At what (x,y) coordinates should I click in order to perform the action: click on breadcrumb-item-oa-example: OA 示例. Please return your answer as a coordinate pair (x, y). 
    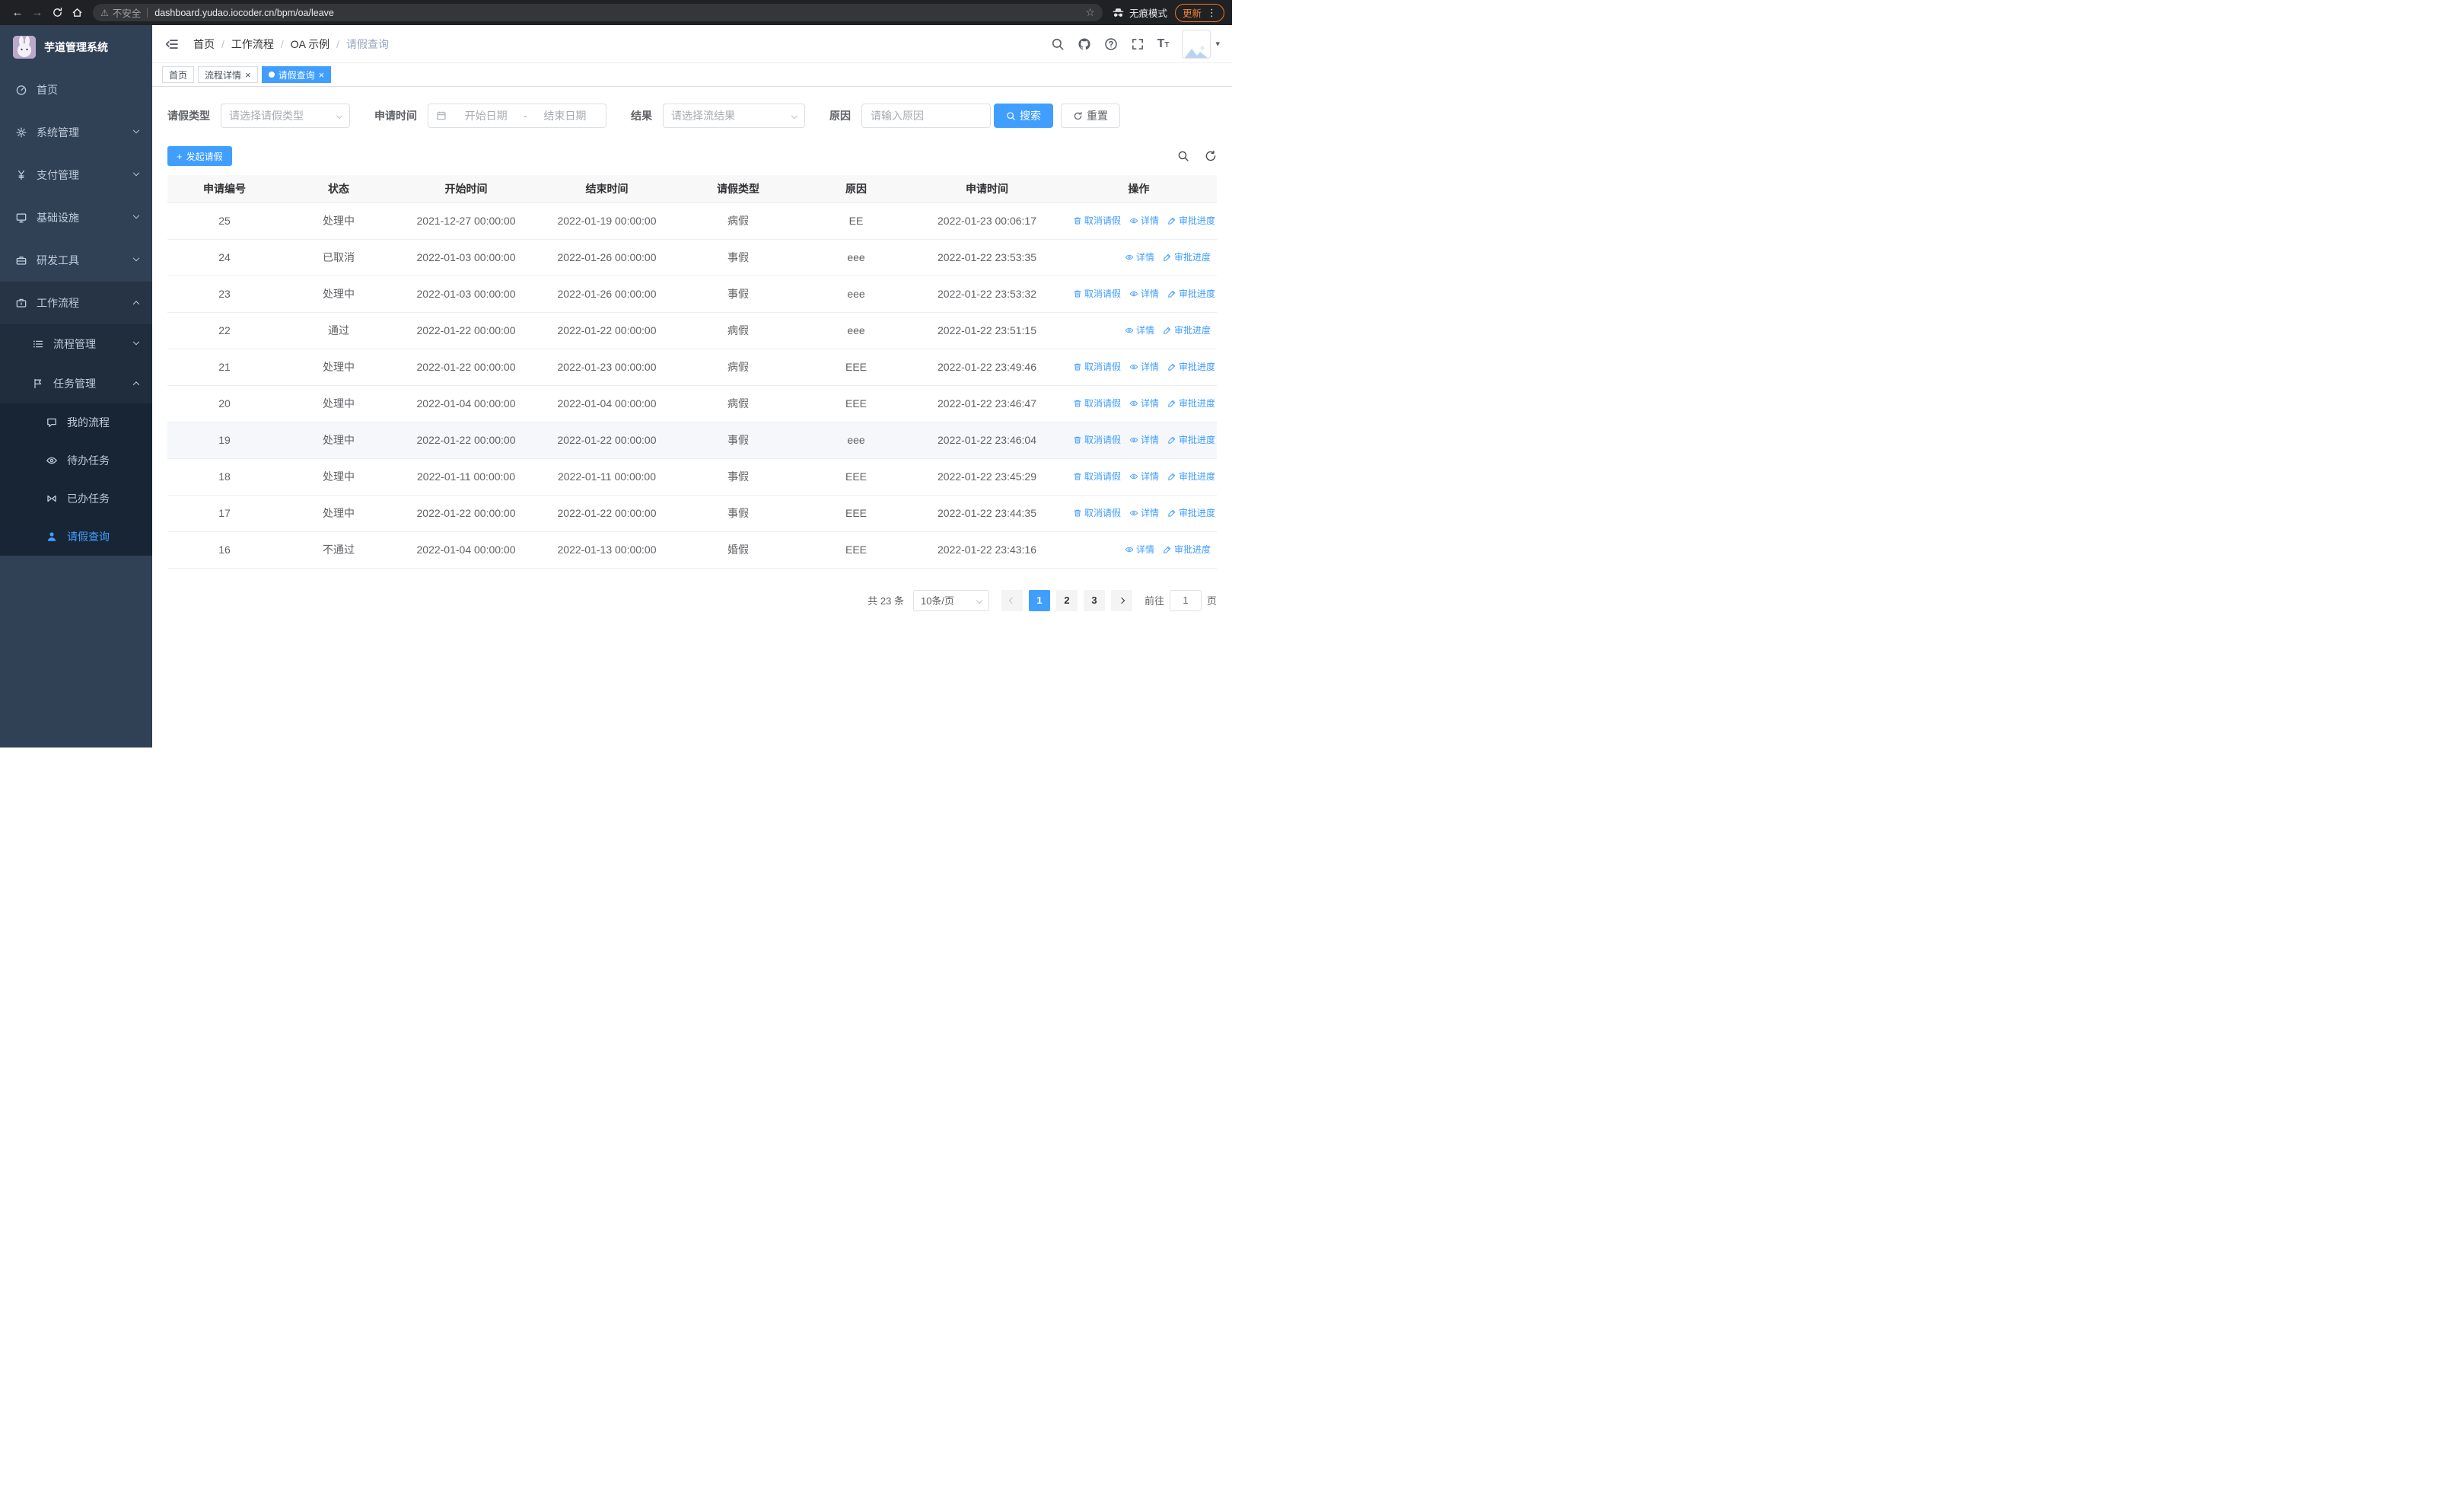
    Looking at the image, I should click on (310, 45).